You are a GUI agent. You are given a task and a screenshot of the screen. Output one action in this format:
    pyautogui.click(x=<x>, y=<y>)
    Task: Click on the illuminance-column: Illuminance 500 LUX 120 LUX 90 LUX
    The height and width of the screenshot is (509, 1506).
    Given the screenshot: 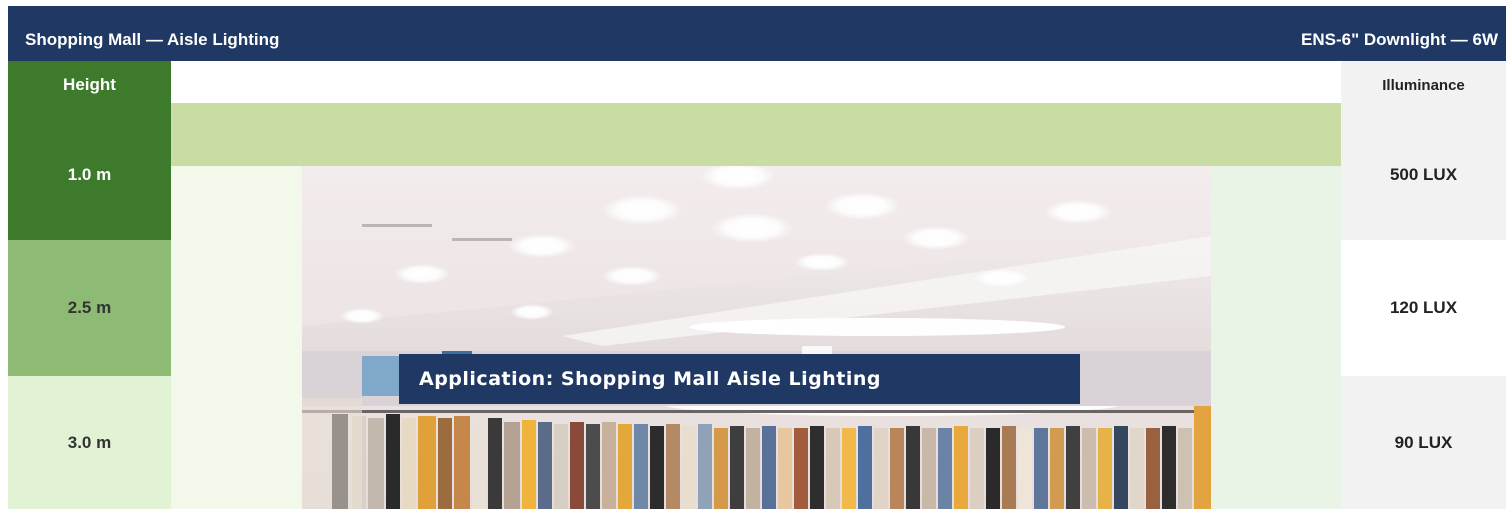 What is the action you would take?
    pyautogui.click(x=1423, y=285)
    